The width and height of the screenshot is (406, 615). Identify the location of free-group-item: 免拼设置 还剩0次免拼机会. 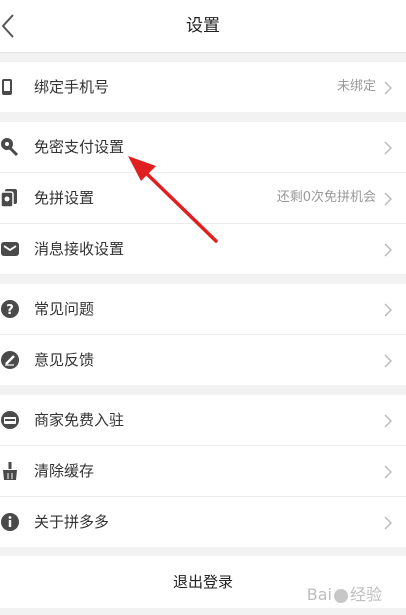
(203, 197).